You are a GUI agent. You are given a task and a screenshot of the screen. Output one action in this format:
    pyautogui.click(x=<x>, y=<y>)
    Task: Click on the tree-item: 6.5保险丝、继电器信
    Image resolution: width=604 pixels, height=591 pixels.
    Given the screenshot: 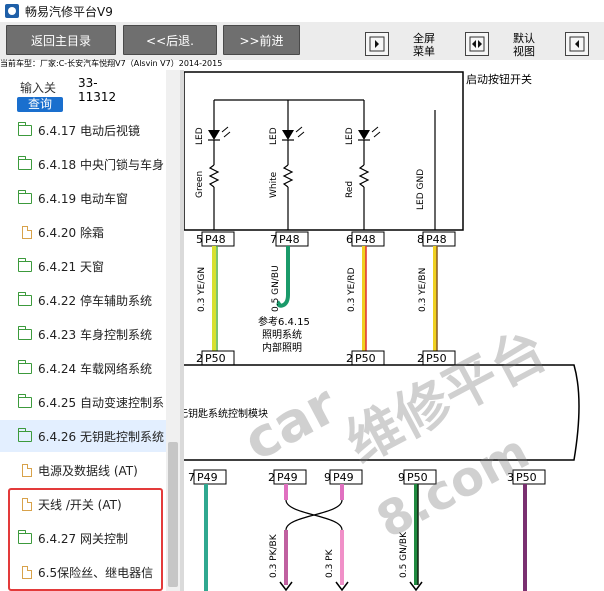 What is the action you would take?
    pyautogui.click(x=90, y=572)
    